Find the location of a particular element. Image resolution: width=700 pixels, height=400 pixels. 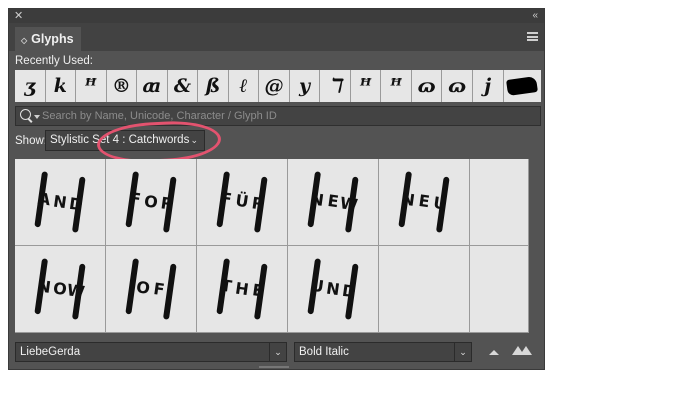

recent-glyph-cell: k is located at coordinates (61, 86).